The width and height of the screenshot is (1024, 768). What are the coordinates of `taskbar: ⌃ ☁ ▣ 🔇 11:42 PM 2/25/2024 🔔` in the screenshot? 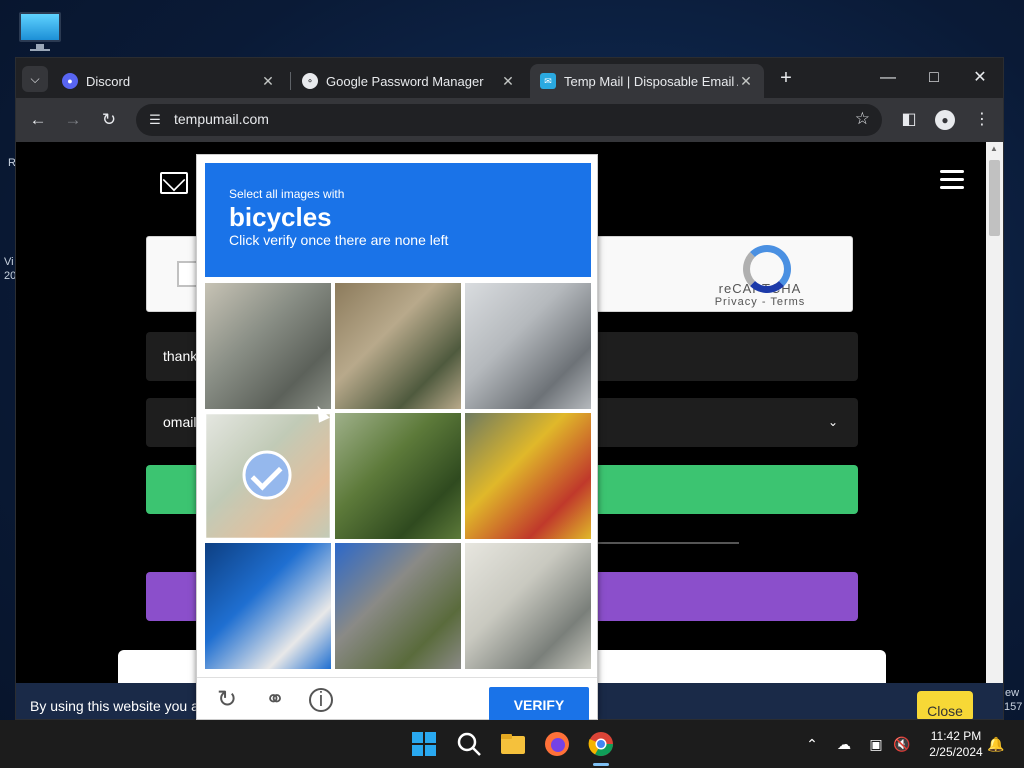 It's located at (512, 744).